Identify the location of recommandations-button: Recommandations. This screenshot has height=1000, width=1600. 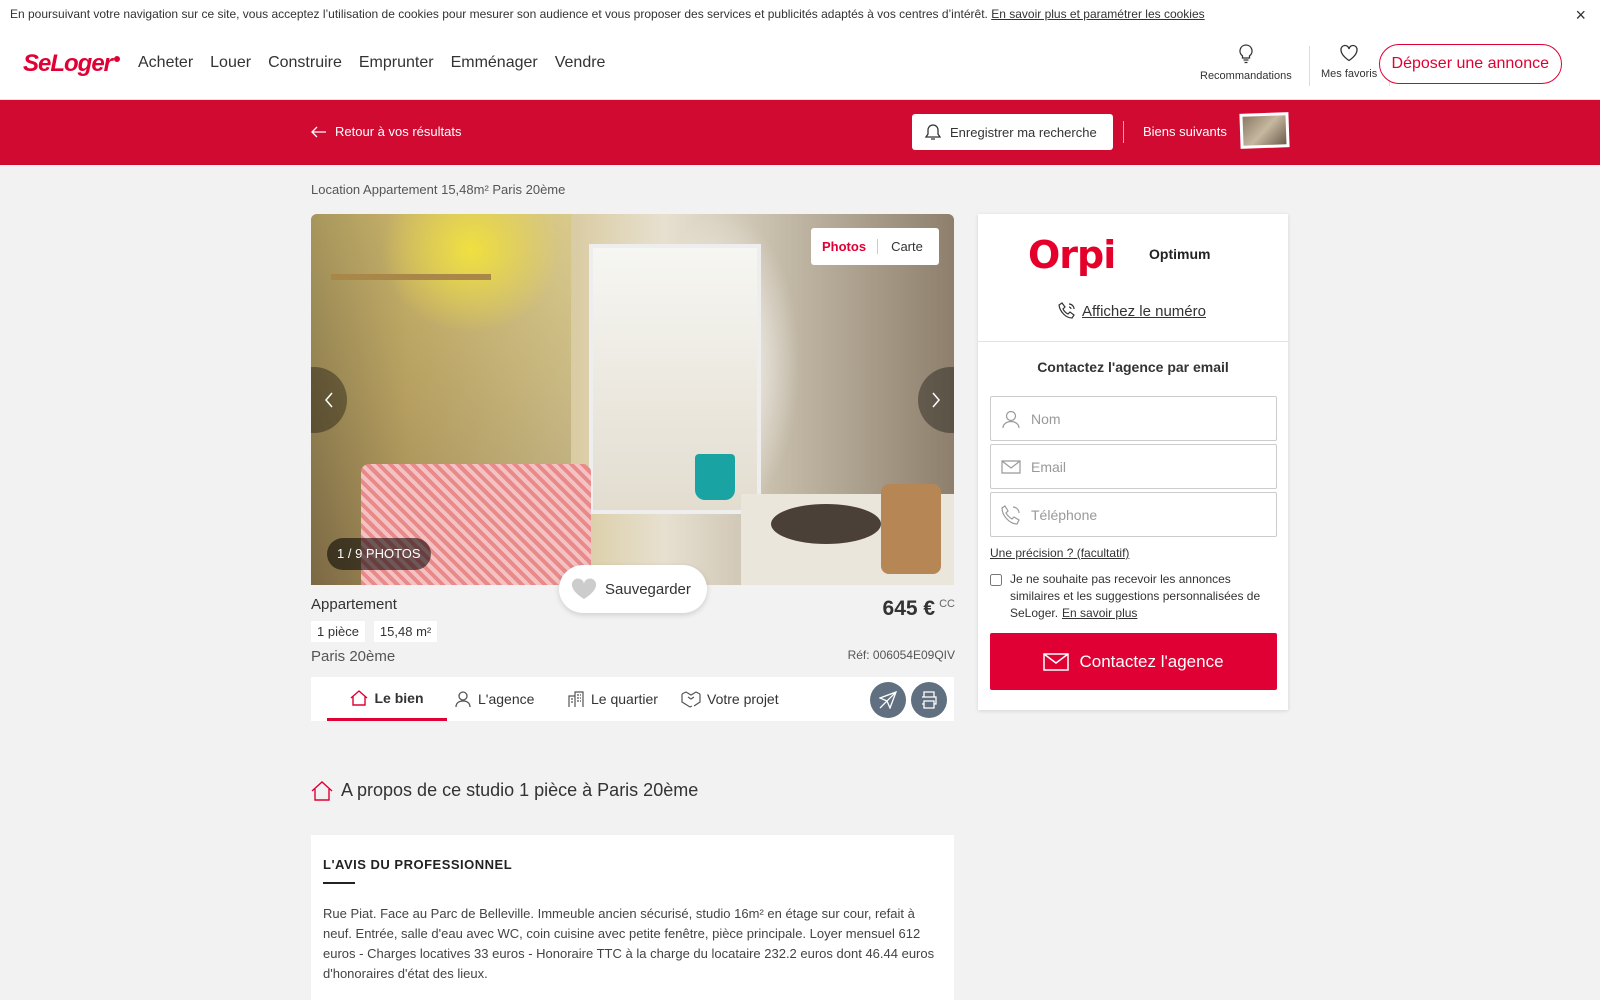
(1246, 63).